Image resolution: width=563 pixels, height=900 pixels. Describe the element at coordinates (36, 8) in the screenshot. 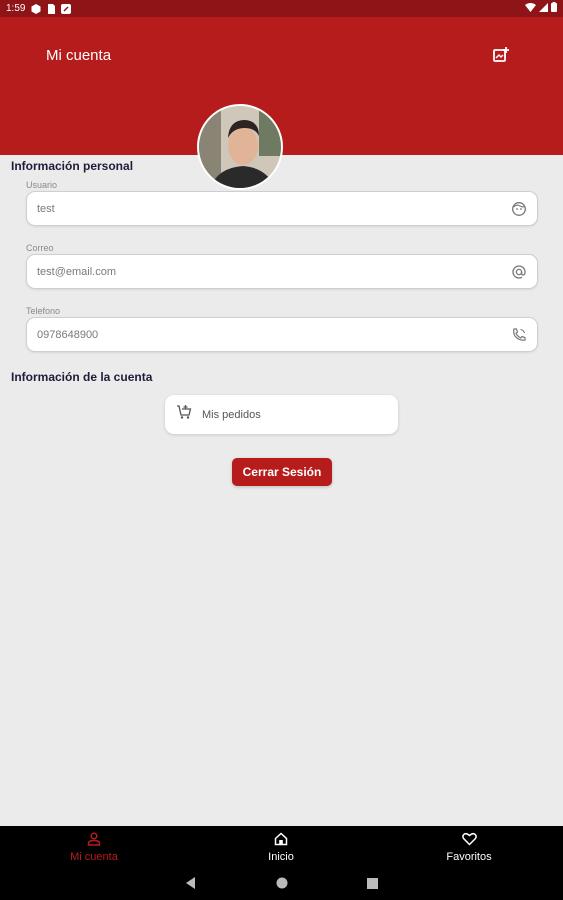

I see `notification-icon` at that location.